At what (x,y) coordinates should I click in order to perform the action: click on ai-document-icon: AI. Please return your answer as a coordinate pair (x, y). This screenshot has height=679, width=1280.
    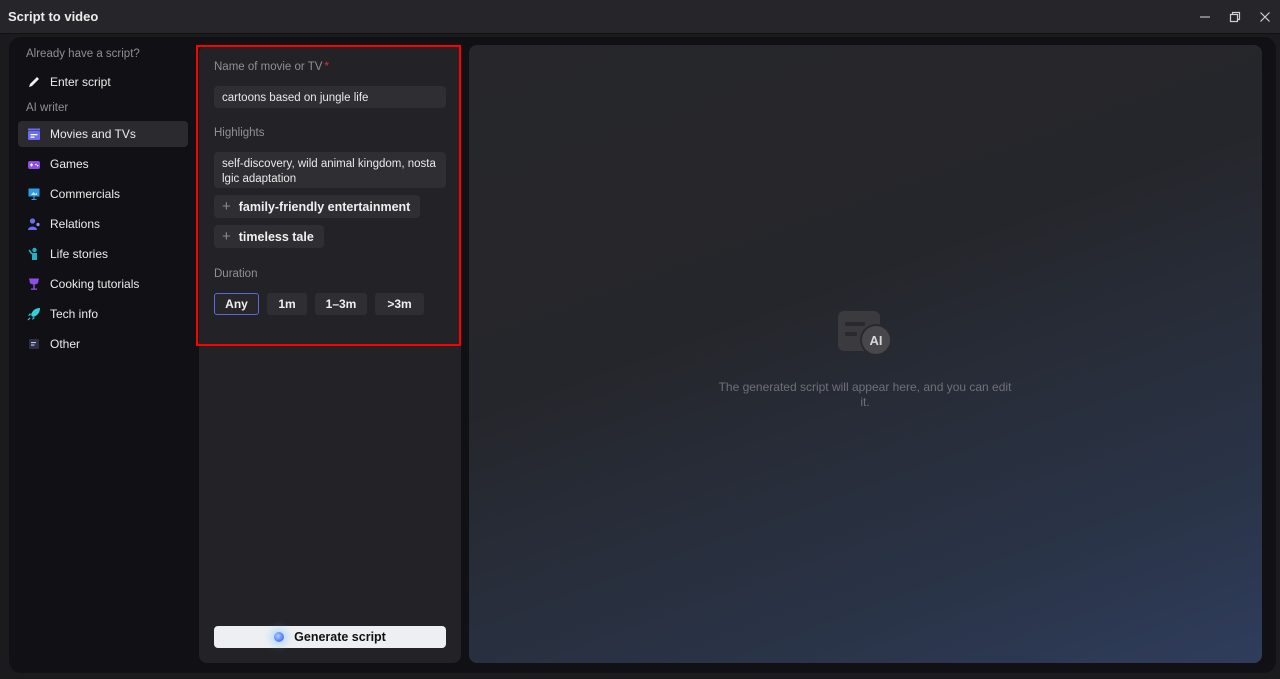
    Looking at the image, I should click on (865, 333).